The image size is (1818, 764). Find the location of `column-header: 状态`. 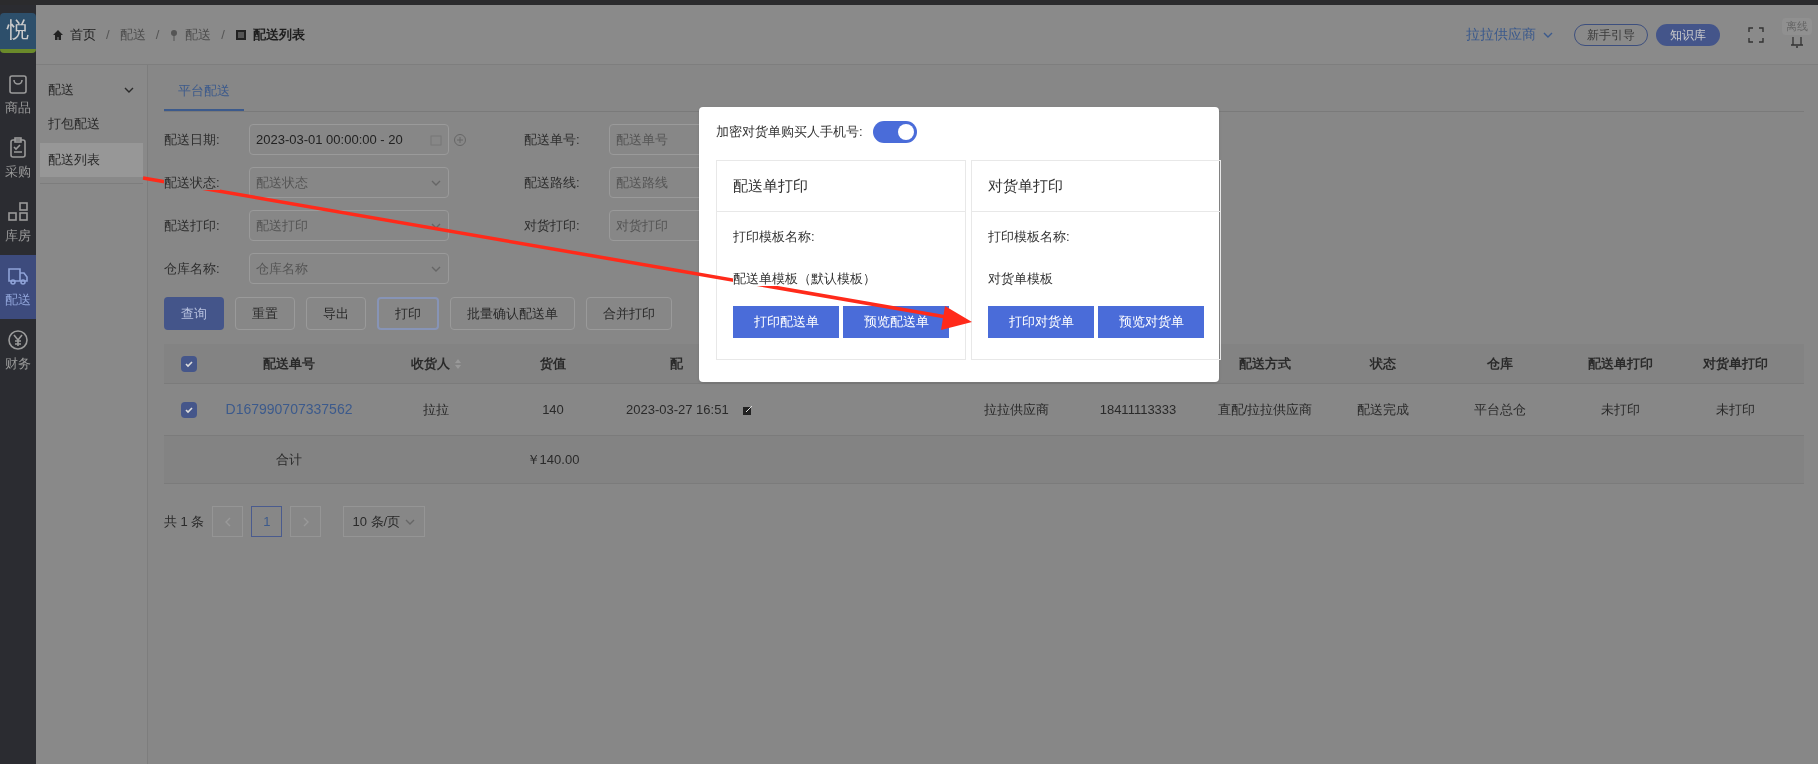

column-header: 状态 is located at coordinates (1383, 363).